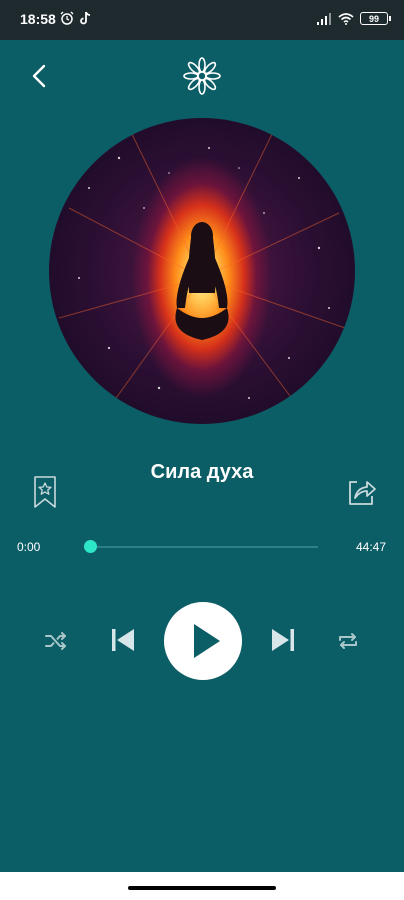 The height and width of the screenshot is (900, 404). I want to click on status-notification-icons, so click(76, 18).